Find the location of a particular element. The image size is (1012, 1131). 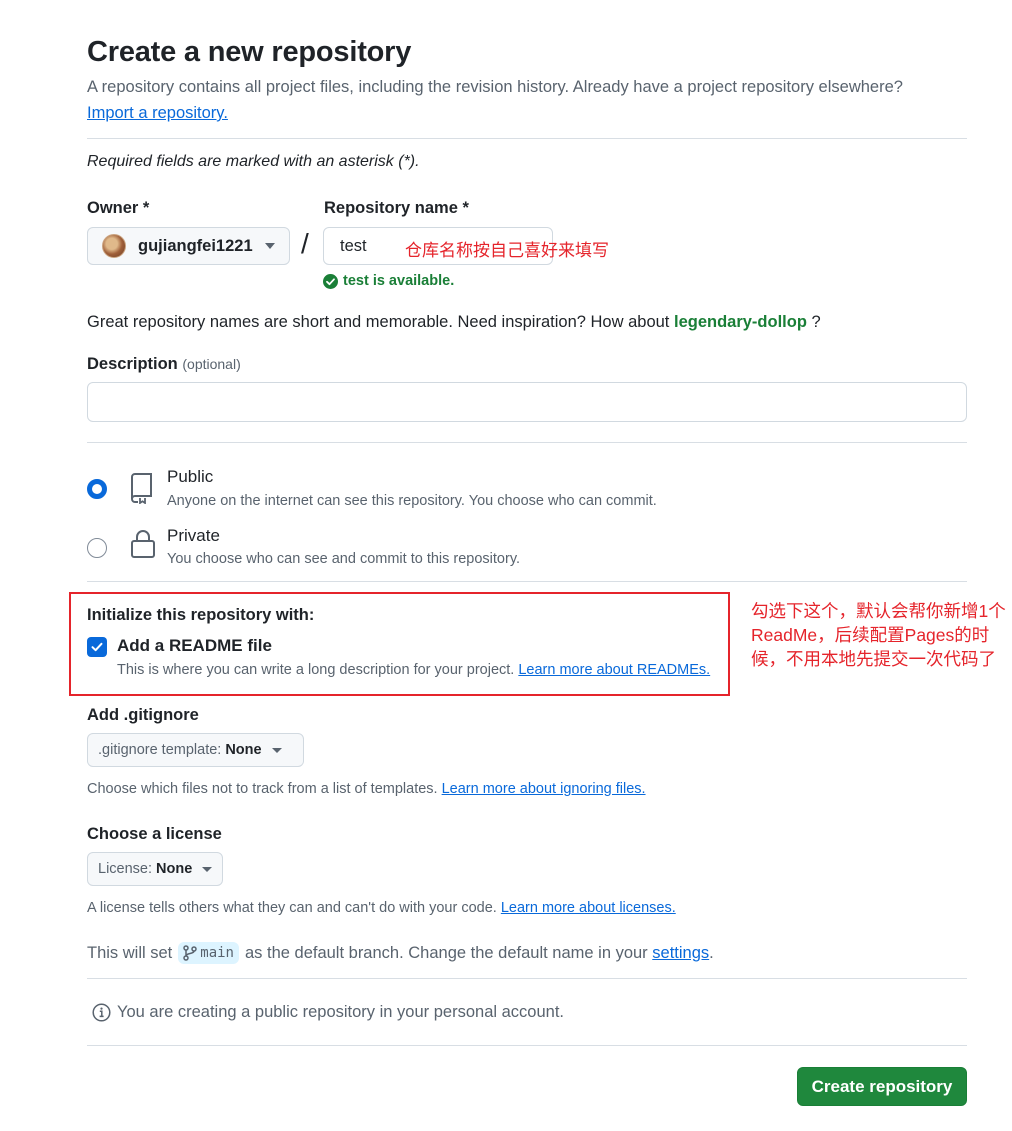

license-learn-more-link: Learn more about licenses. is located at coordinates (588, 908).